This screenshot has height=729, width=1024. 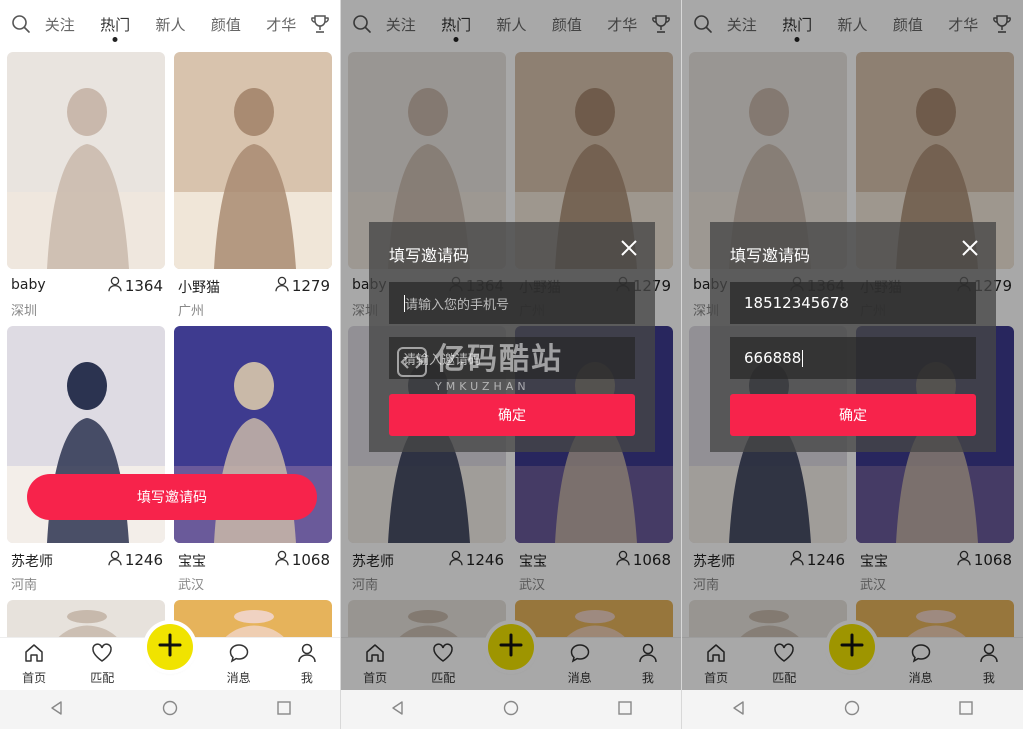 I want to click on user-info: 小野猫广州 1279, so click(x=253, y=297).